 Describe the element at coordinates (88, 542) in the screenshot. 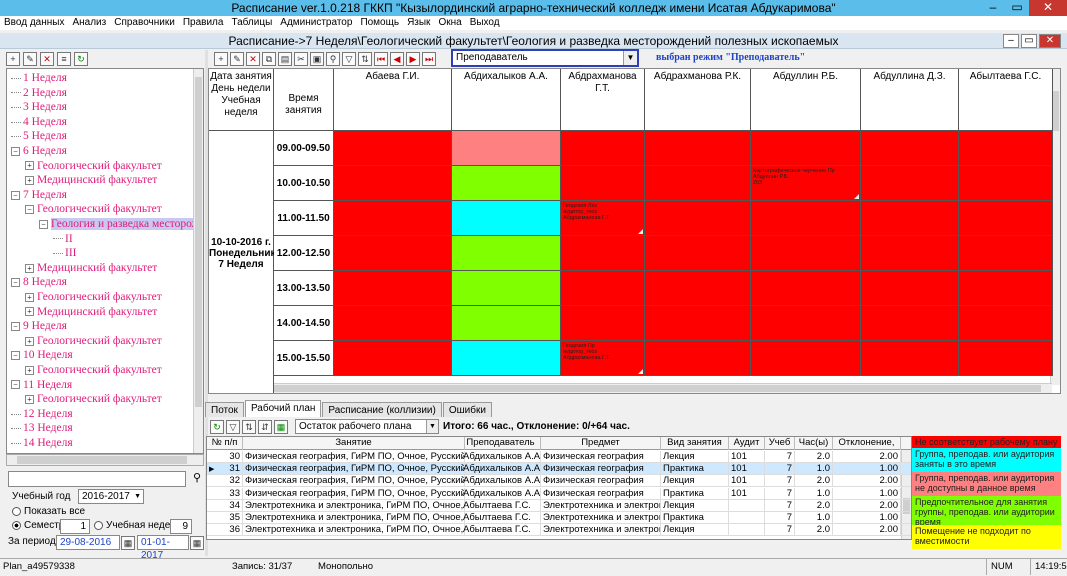

I see `period-from-field: 29-08-2016` at that location.